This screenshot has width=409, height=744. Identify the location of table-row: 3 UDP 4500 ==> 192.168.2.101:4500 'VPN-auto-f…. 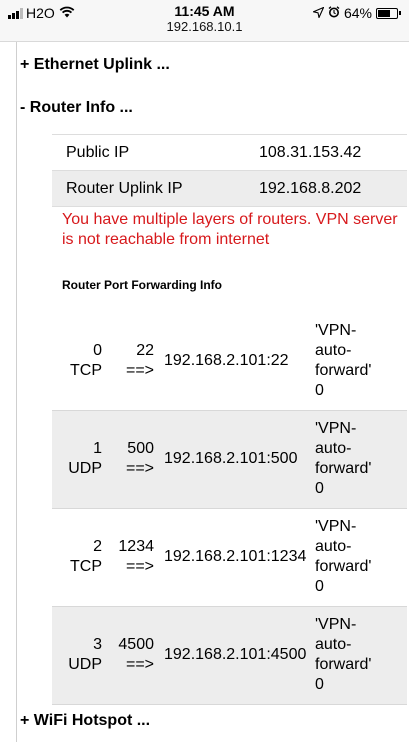
(229, 655).